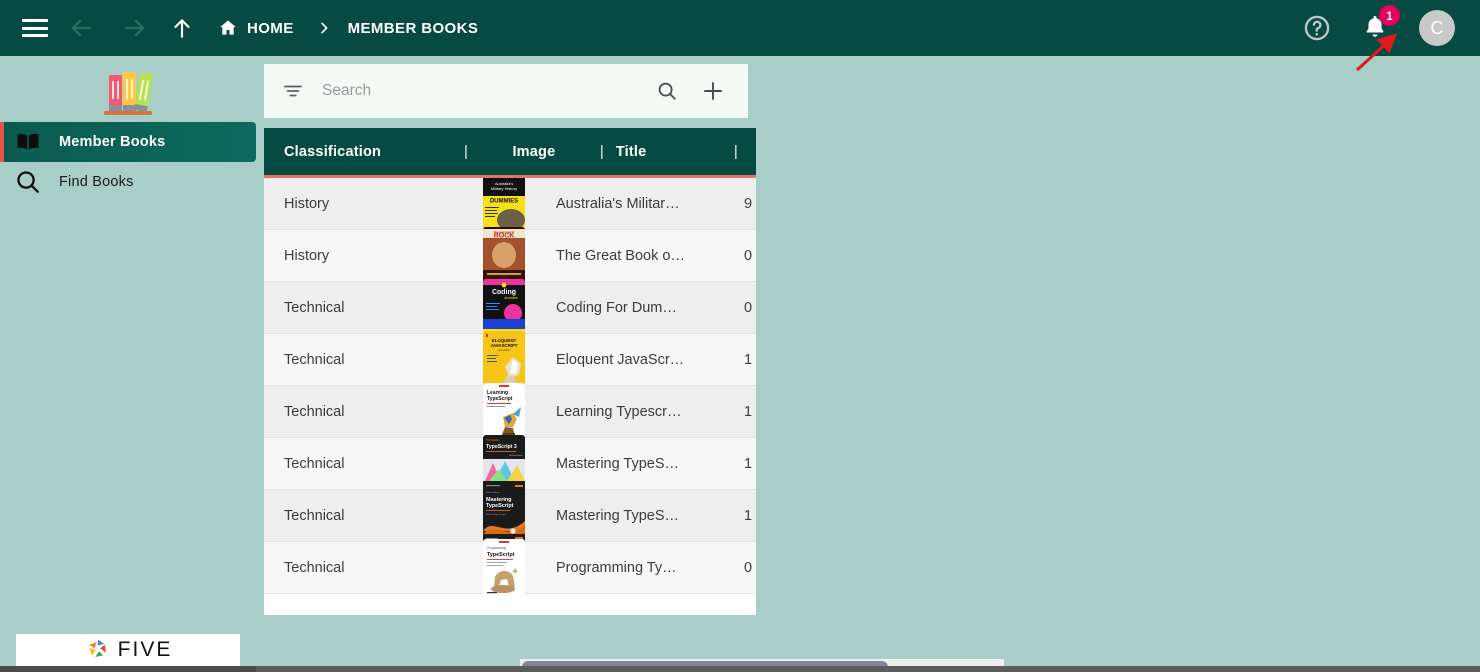 The height and width of the screenshot is (672, 1480). Describe the element at coordinates (256, 28) in the screenshot. I see `breadcrumb-home: HOME` at that location.